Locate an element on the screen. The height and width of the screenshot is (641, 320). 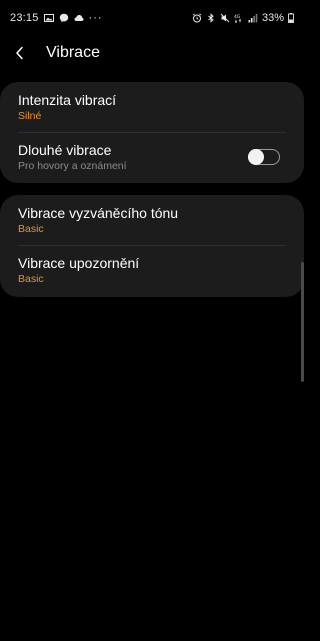
setting-description: Pro hovory a oznámení is located at coordinates (72, 166).